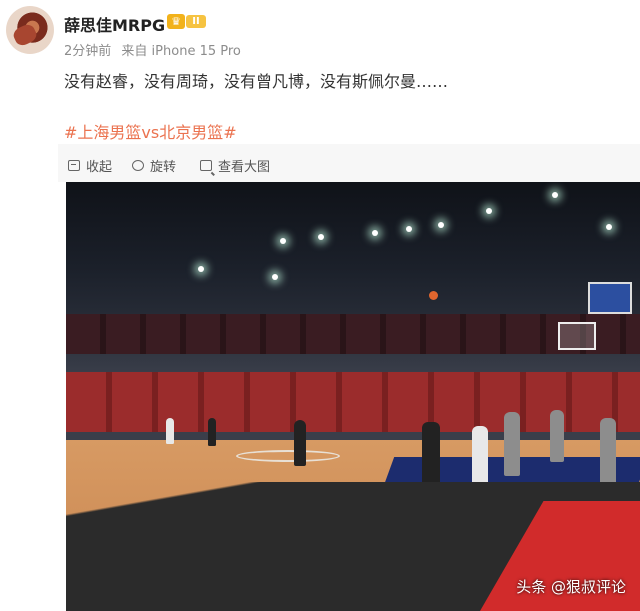  What do you see at coordinates (349, 163) in the screenshot?
I see `image-toolbar: 收起 旋转 查看大图` at bounding box center [349, 163].